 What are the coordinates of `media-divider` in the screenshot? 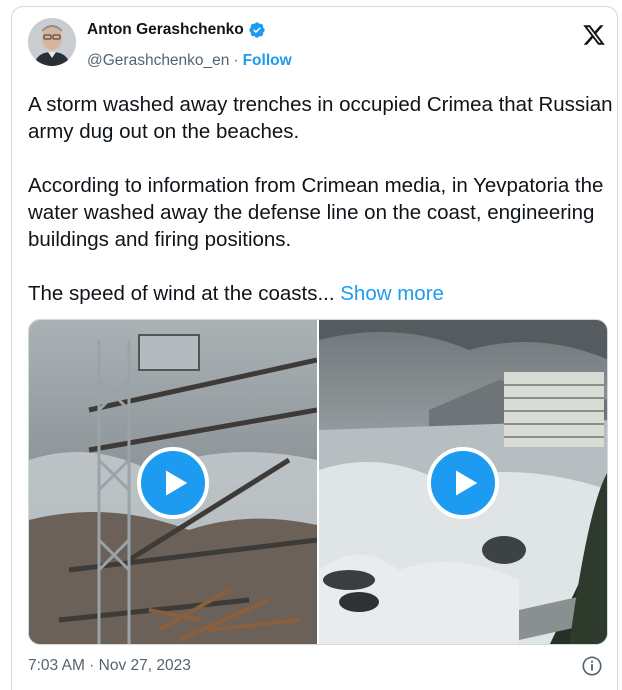 It's located at (318, 482).